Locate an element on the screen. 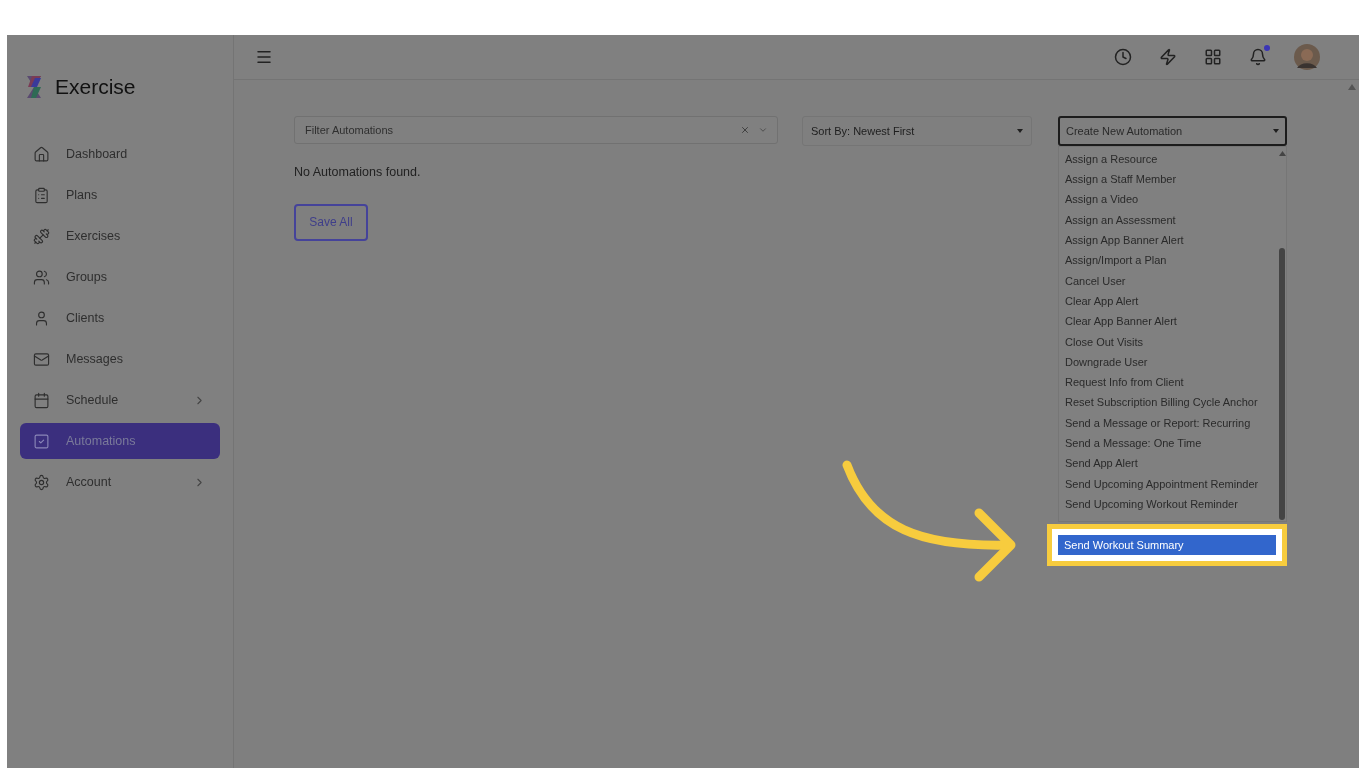  dropdown-option: Reset Subscription Billing Cycle Anchor is located at coordinates (1168, 402).